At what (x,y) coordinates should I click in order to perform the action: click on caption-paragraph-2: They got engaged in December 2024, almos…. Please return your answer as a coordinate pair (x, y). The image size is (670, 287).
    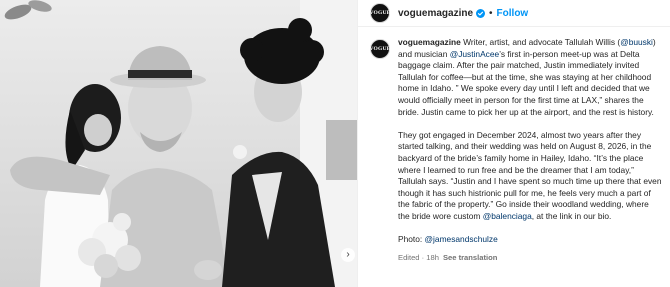
    Looking at the image, I should click on (530, 176).